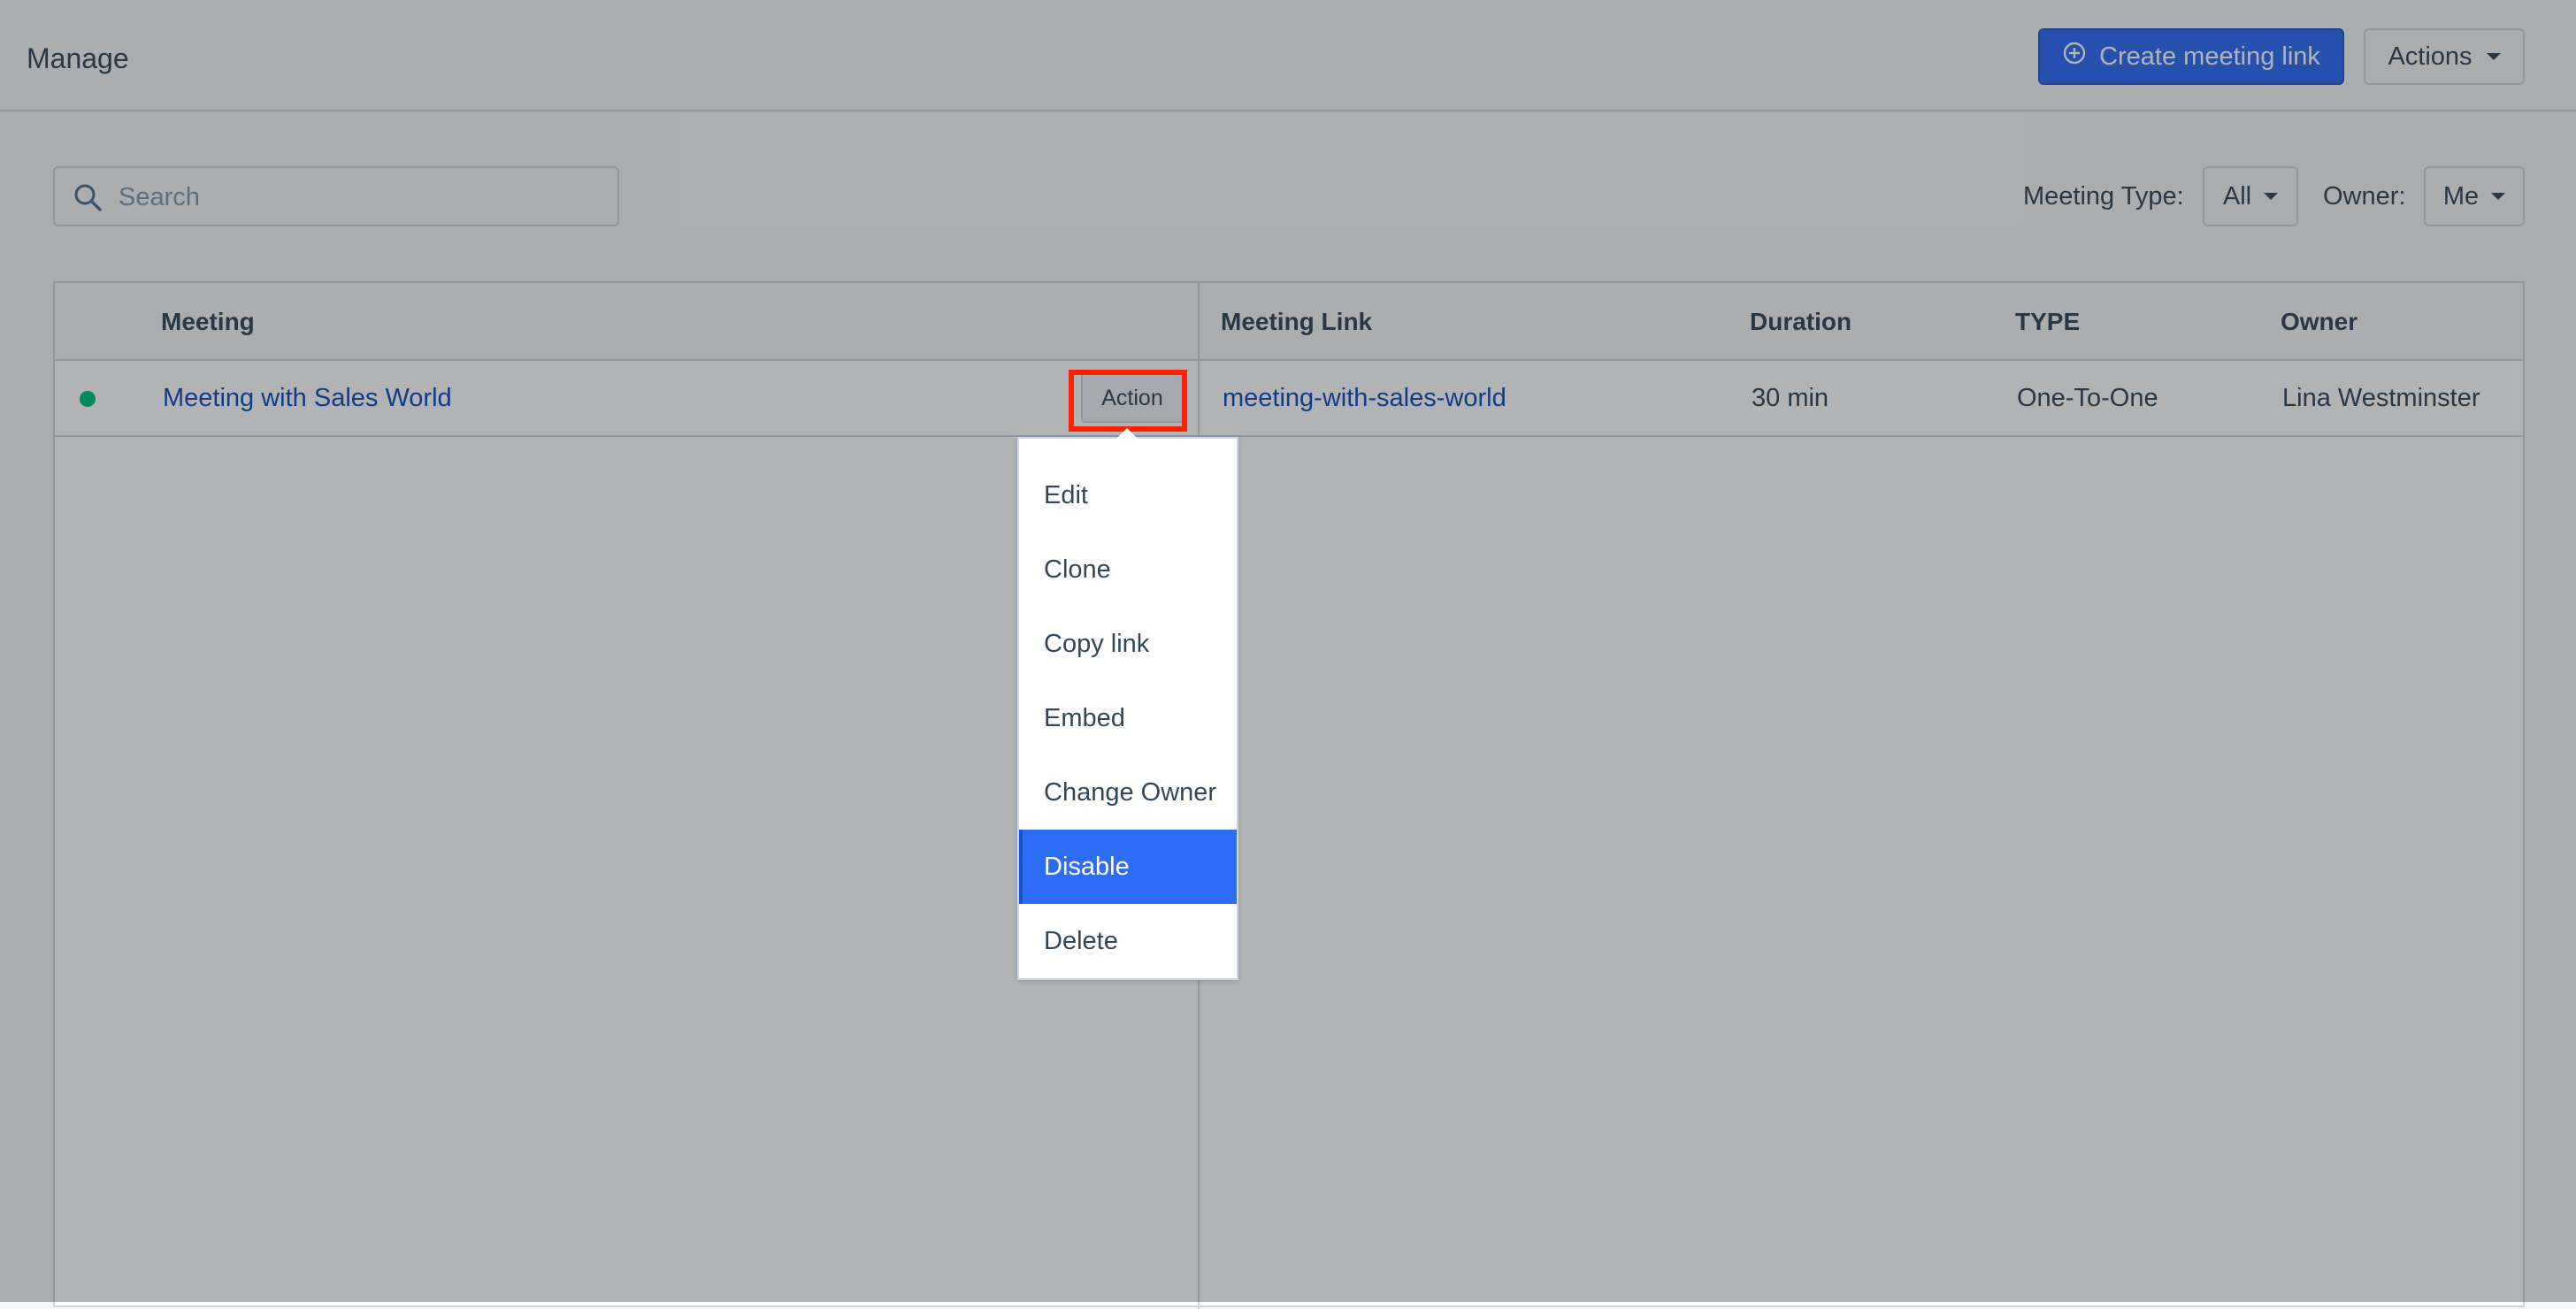 Image resolution: width=2576 pixels, height=1309 pixels. What do you see at coordinates (1128, 495) in the screenshot?
I see `menu-item-edit: Edit` at bounding box center [1128, 495].